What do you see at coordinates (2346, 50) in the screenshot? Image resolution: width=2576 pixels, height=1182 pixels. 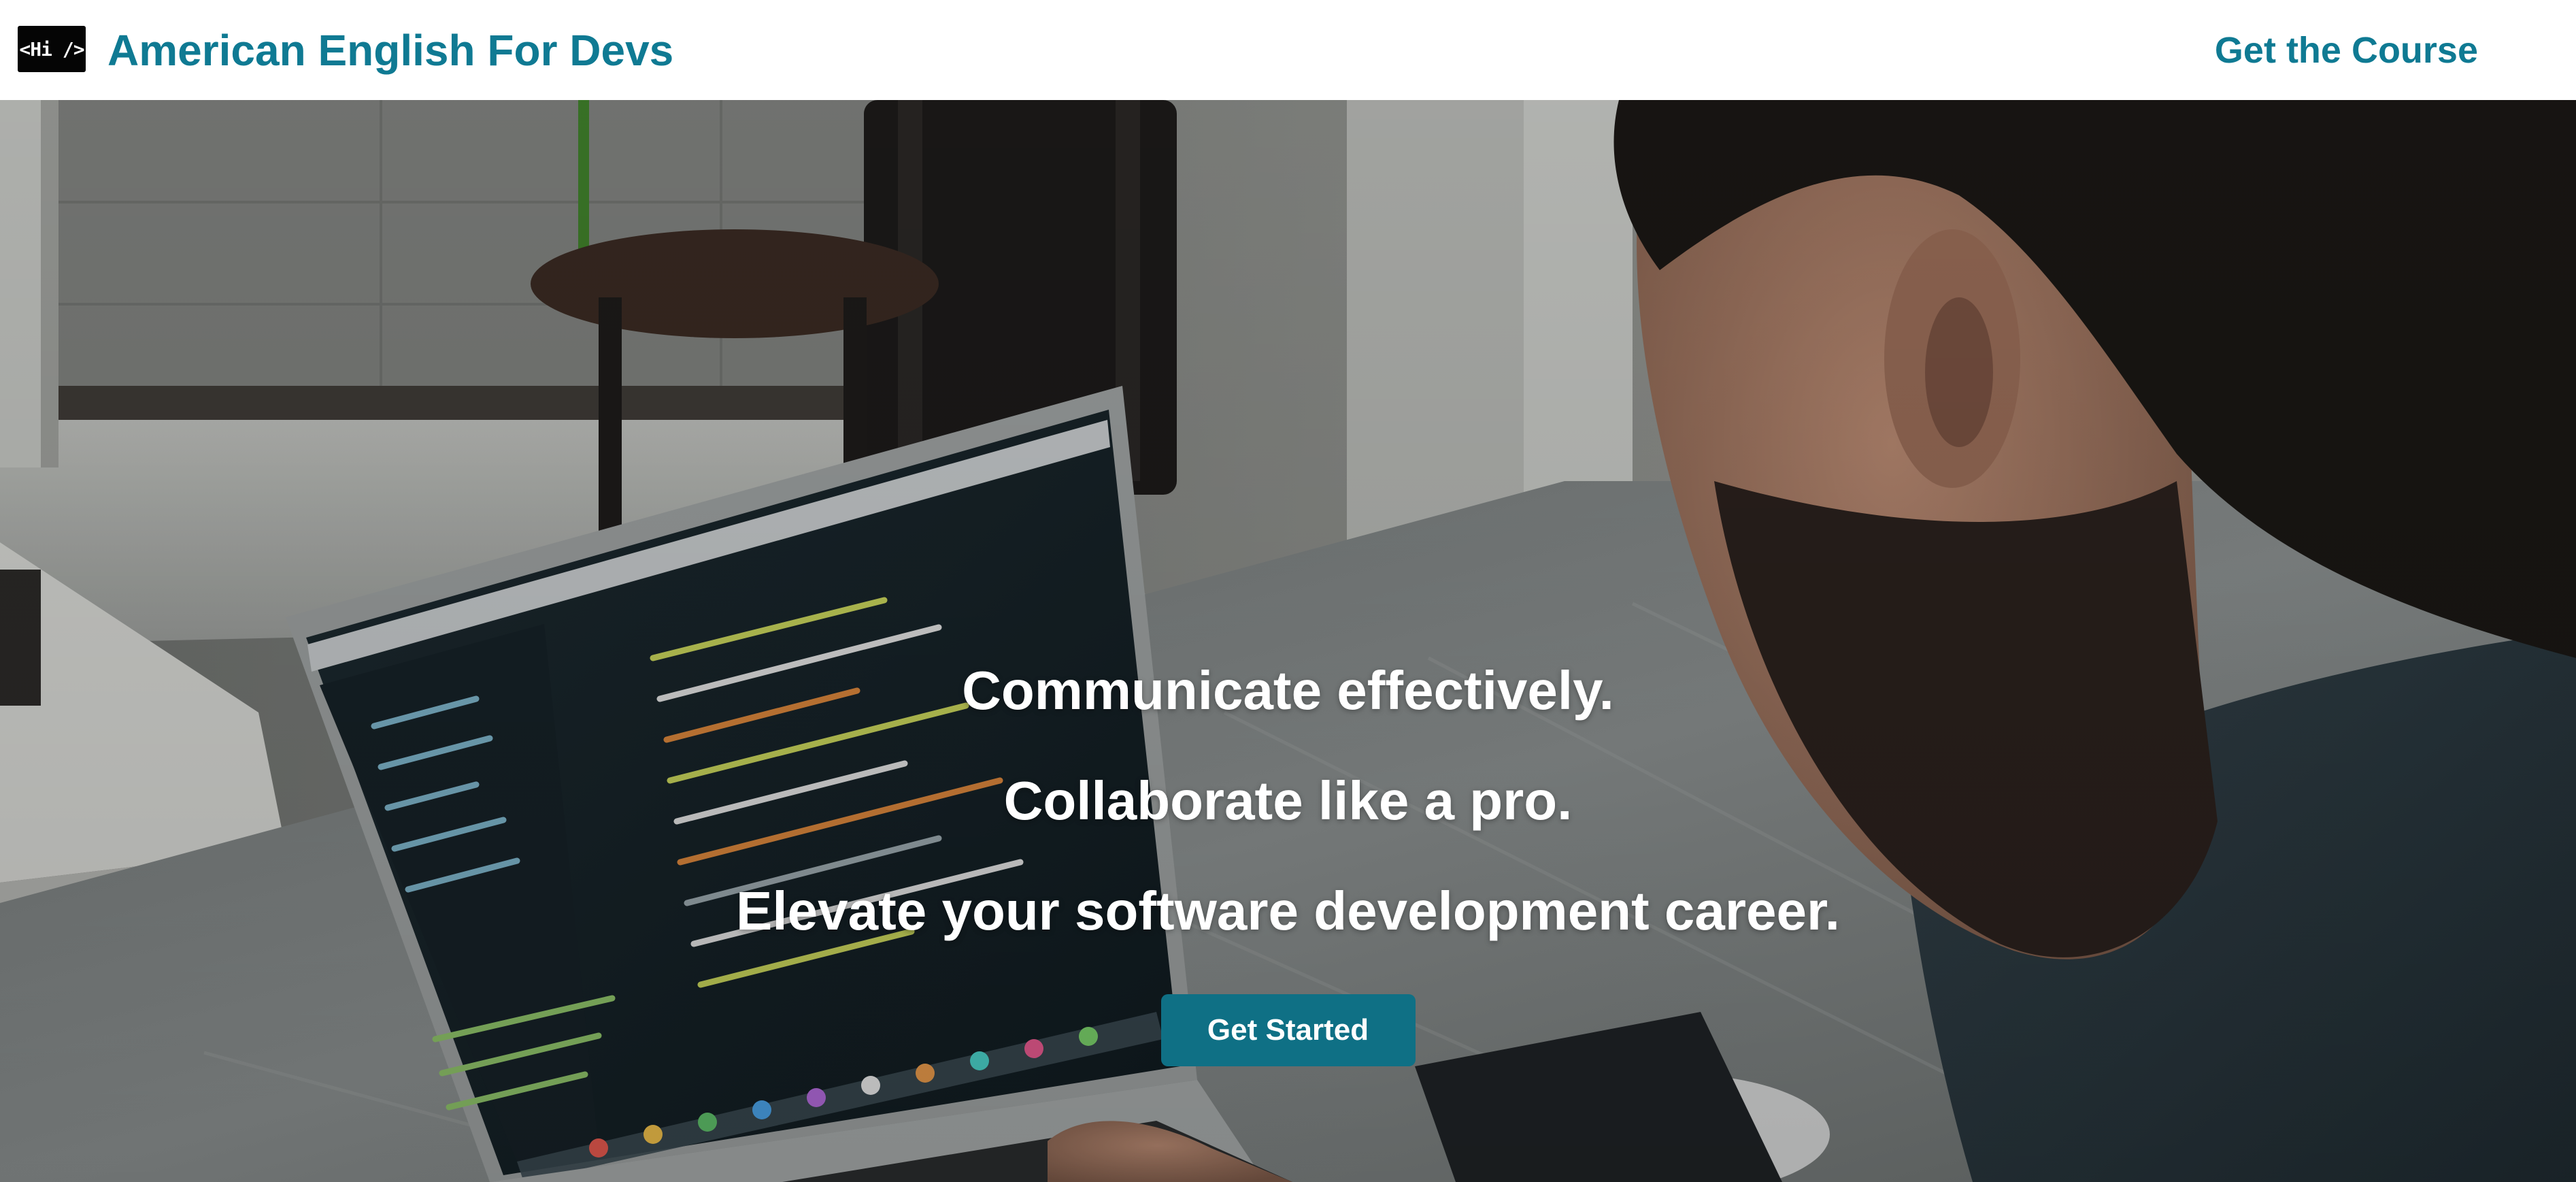 I see `get-the-course-link: Get the Course` at bounding box center [2346, 50].